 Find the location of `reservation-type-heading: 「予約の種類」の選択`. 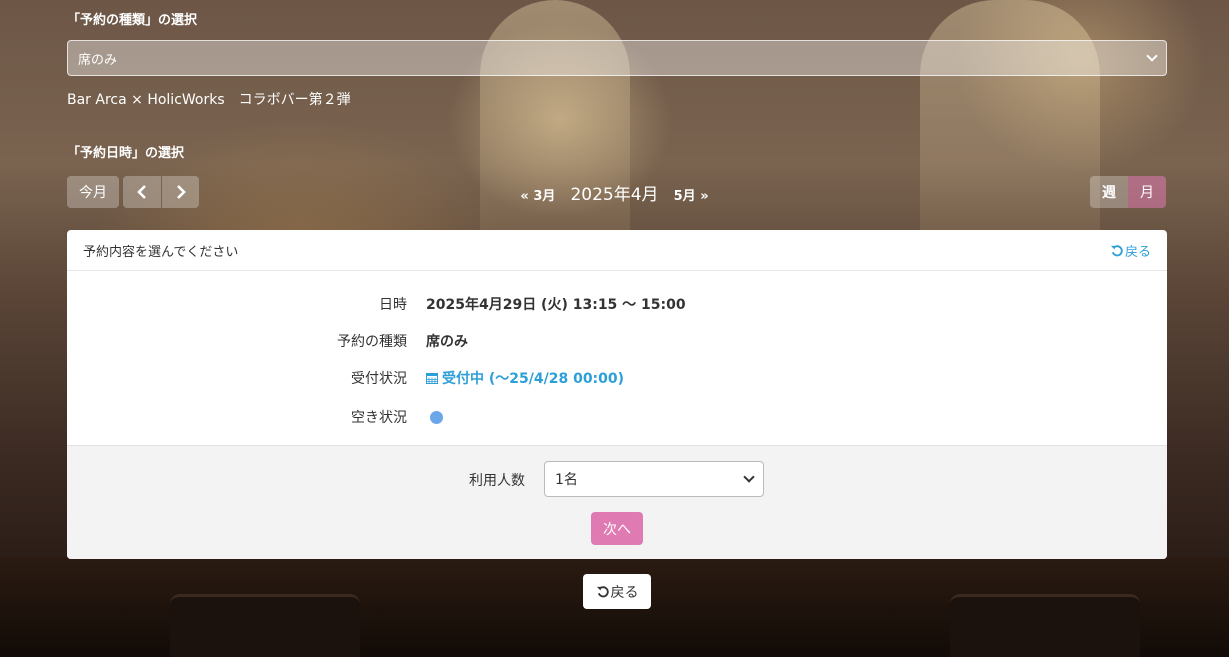

reservation-type-heading: 「予約の種類」の選択 is located at coordinates (132, 20).